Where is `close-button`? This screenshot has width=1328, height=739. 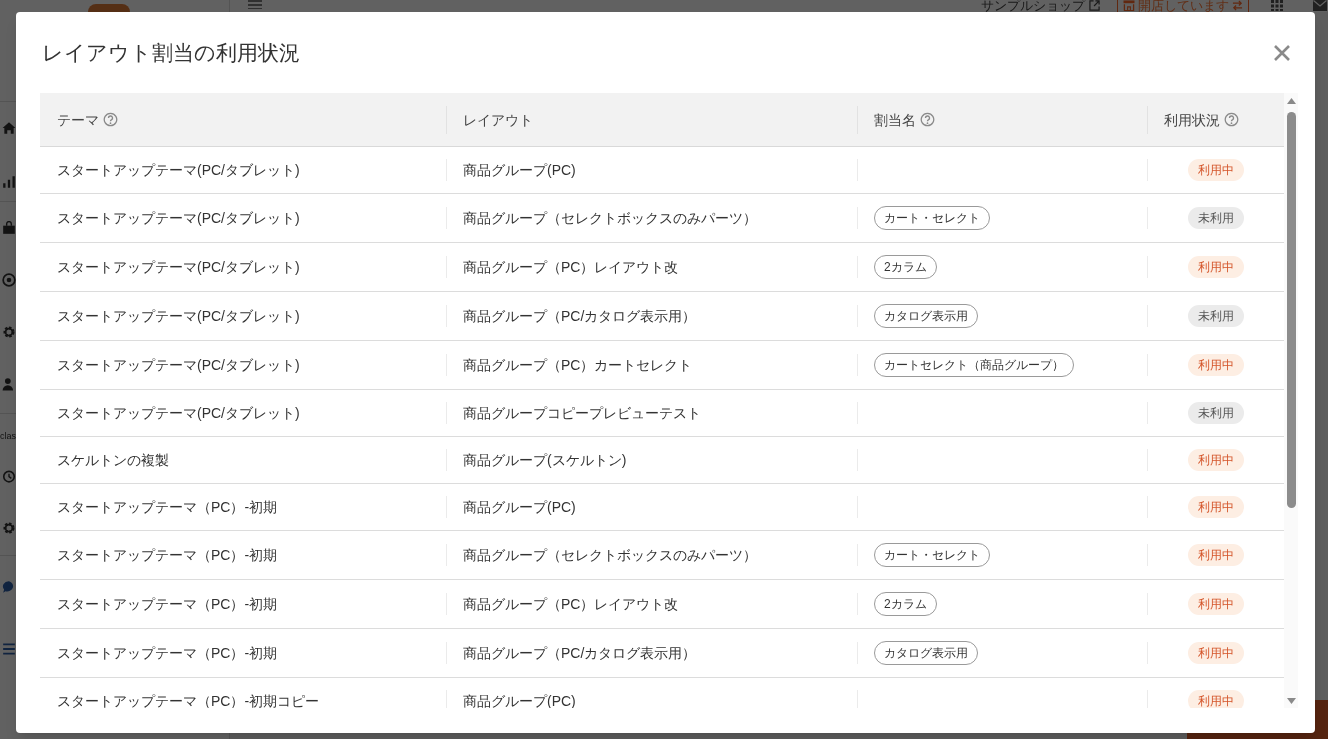
close-button is located at coordinates (1282, 52).